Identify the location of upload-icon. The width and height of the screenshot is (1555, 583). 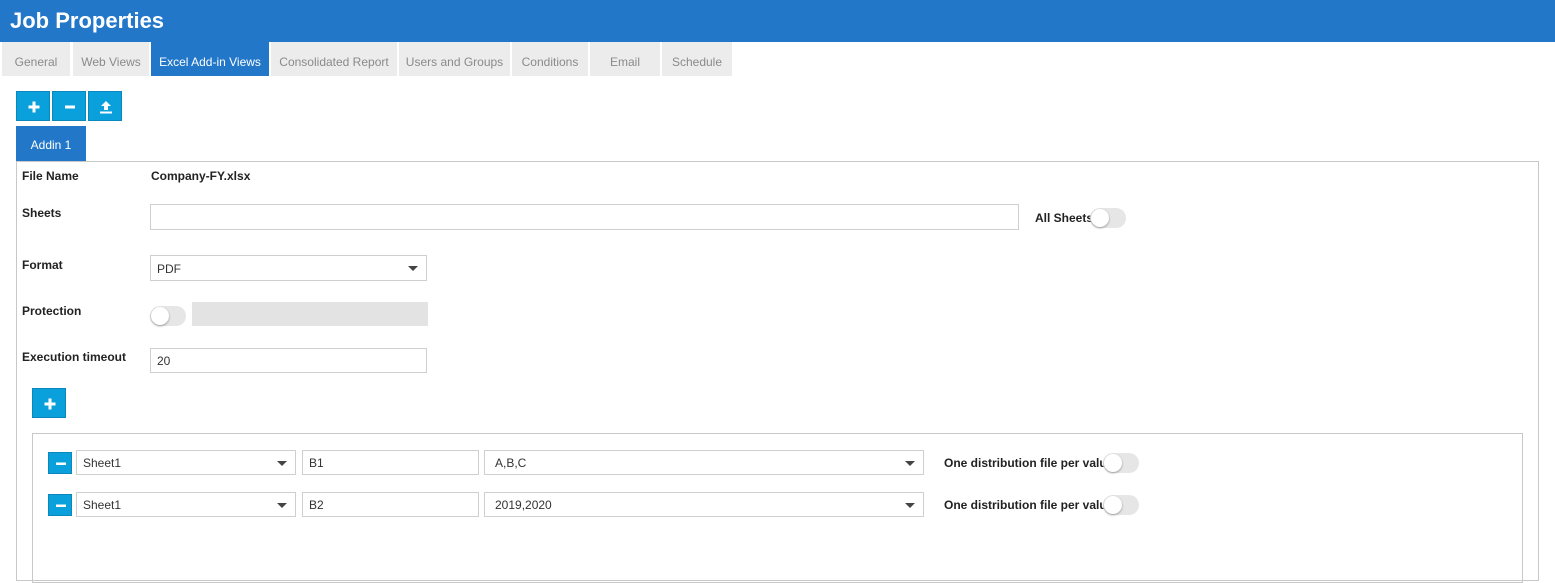
(106, 107).